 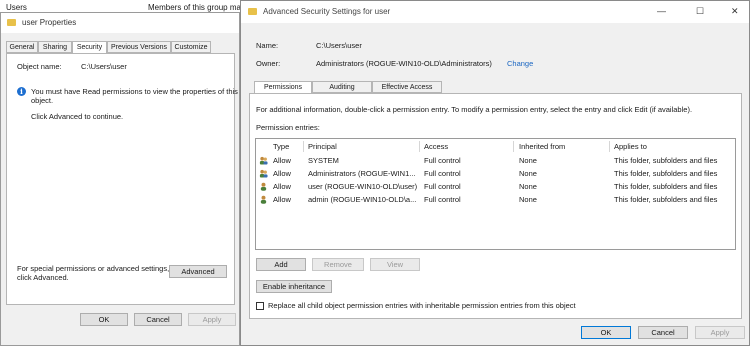 I want to click on properties-title: user Properties, so click(x=49, y=22).